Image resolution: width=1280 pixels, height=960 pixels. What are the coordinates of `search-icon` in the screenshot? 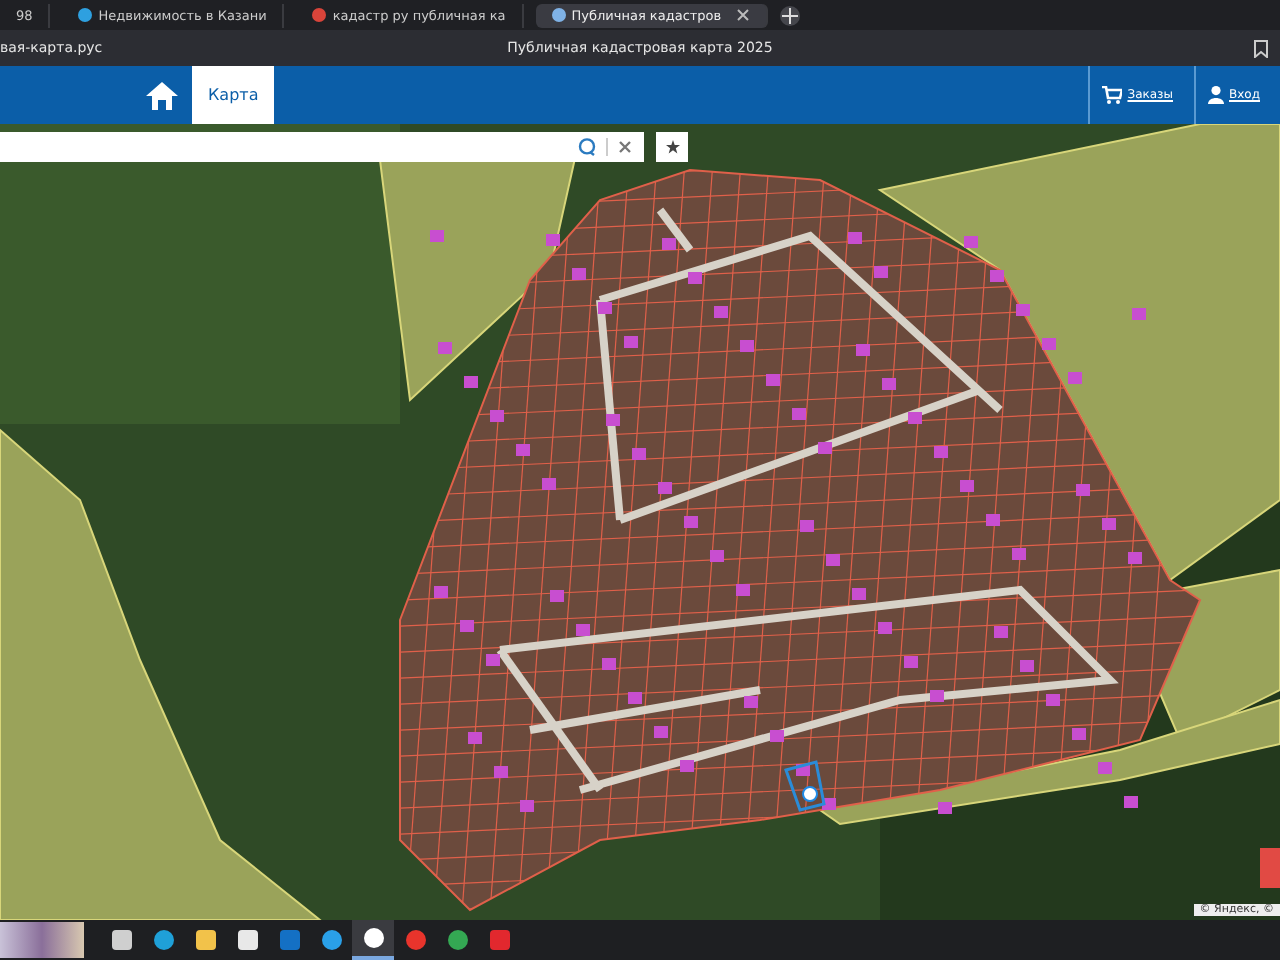 It's located at (587, 147).